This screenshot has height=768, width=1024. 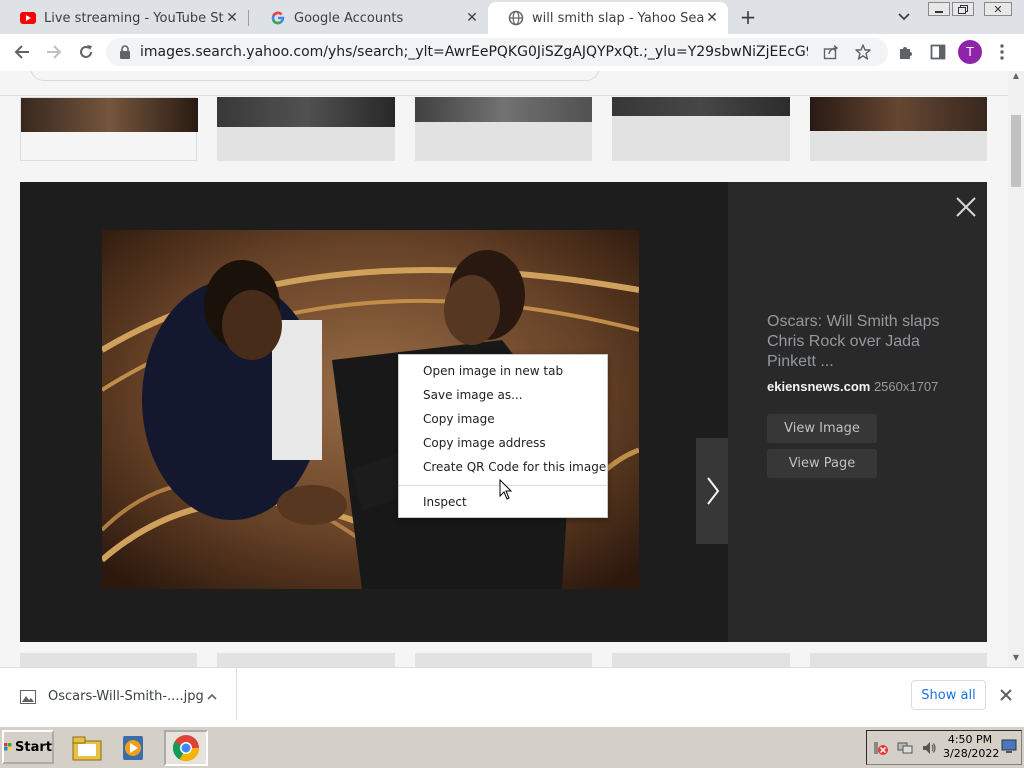 I want to click on windows-logo-icon, so click(x=8, y=746).